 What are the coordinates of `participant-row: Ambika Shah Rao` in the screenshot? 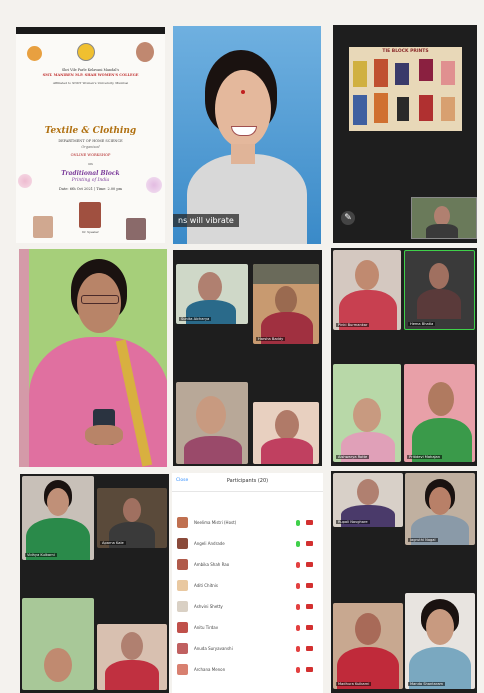 It's located at (247, 564).